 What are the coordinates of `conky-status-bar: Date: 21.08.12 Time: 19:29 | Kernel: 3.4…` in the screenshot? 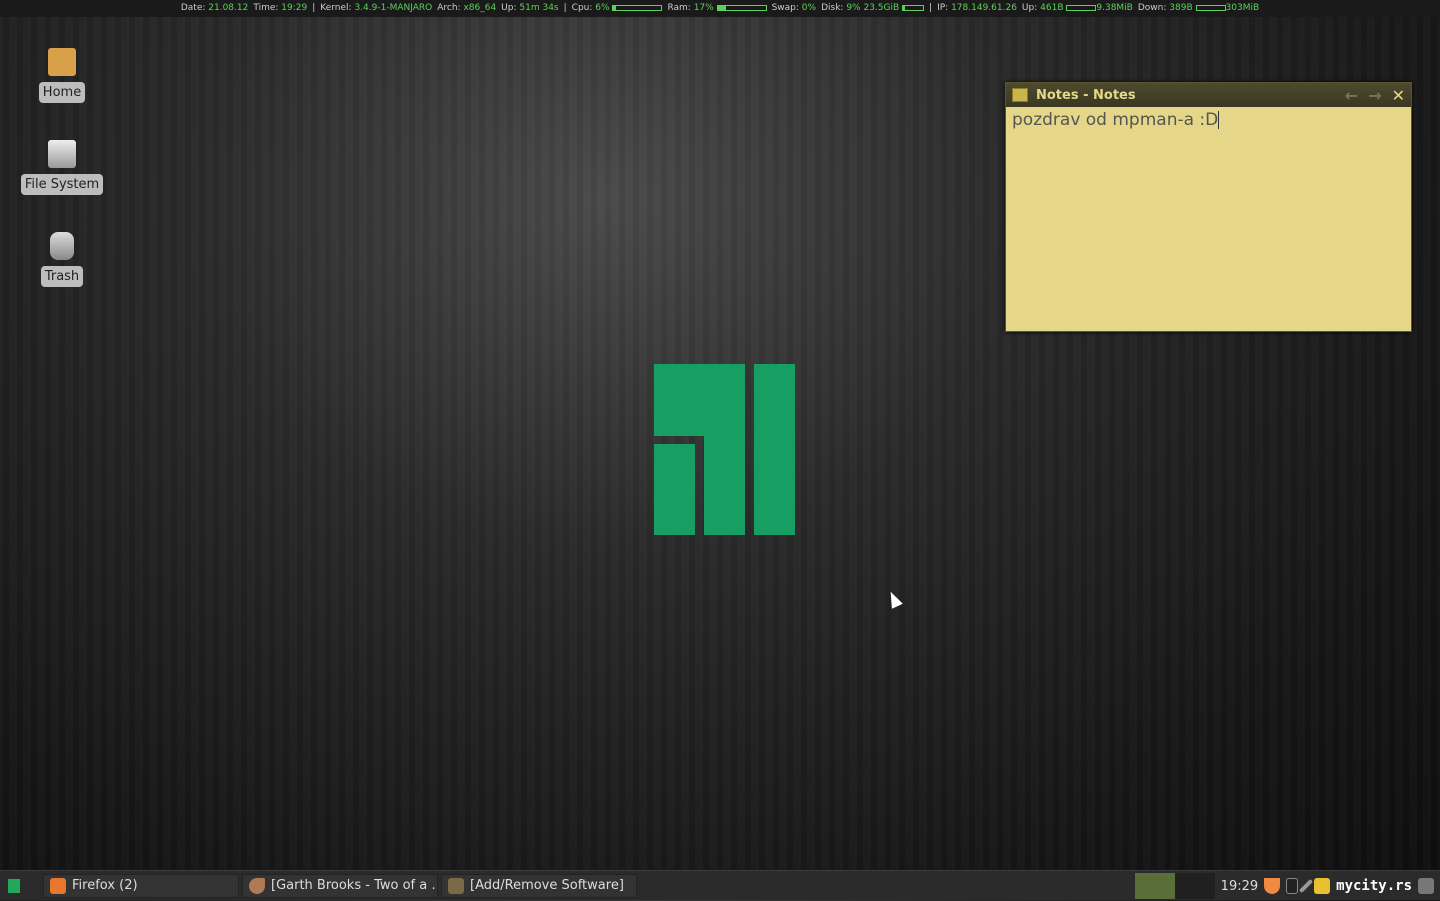 It's located at (720, 8).